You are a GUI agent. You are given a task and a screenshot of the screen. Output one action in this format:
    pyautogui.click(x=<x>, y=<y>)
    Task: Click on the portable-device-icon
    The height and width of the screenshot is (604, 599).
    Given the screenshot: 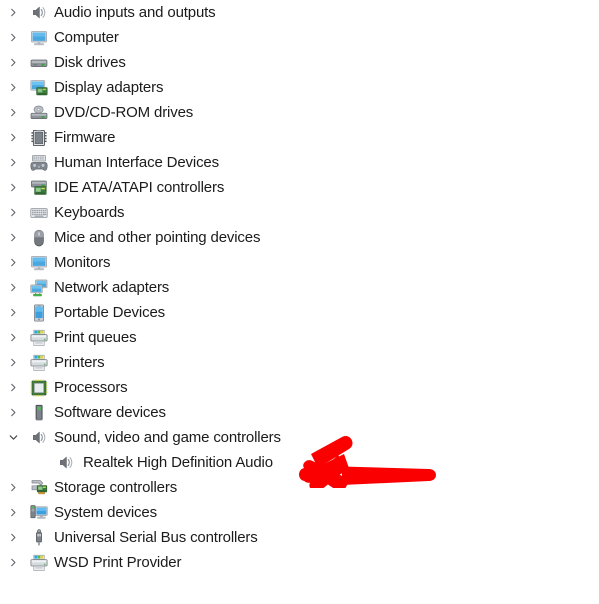 What is the action you would take?
    pyautogui.click(x=38, y=312)
    